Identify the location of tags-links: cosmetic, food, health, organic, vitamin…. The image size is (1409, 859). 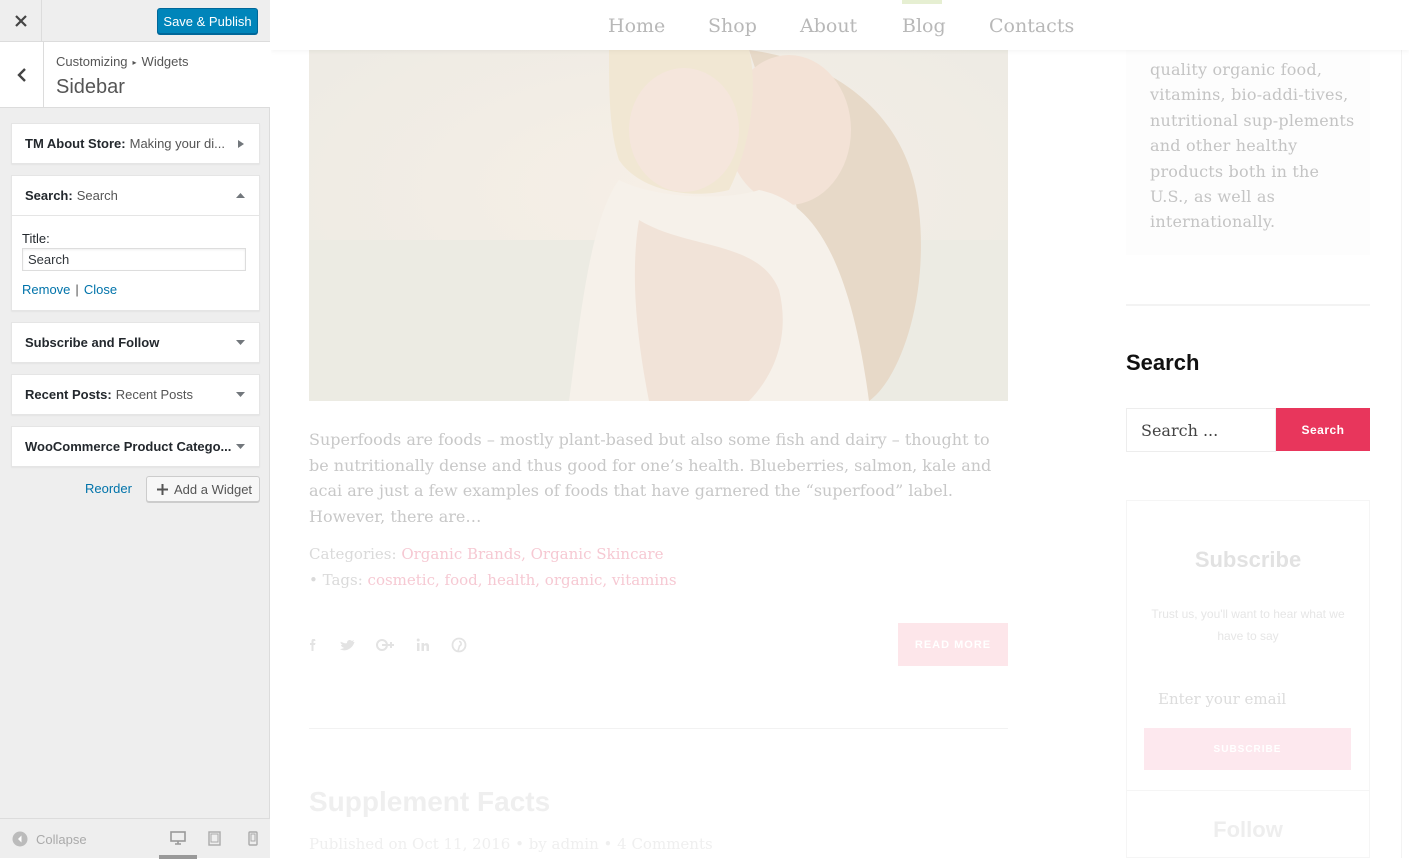
(522, 580).